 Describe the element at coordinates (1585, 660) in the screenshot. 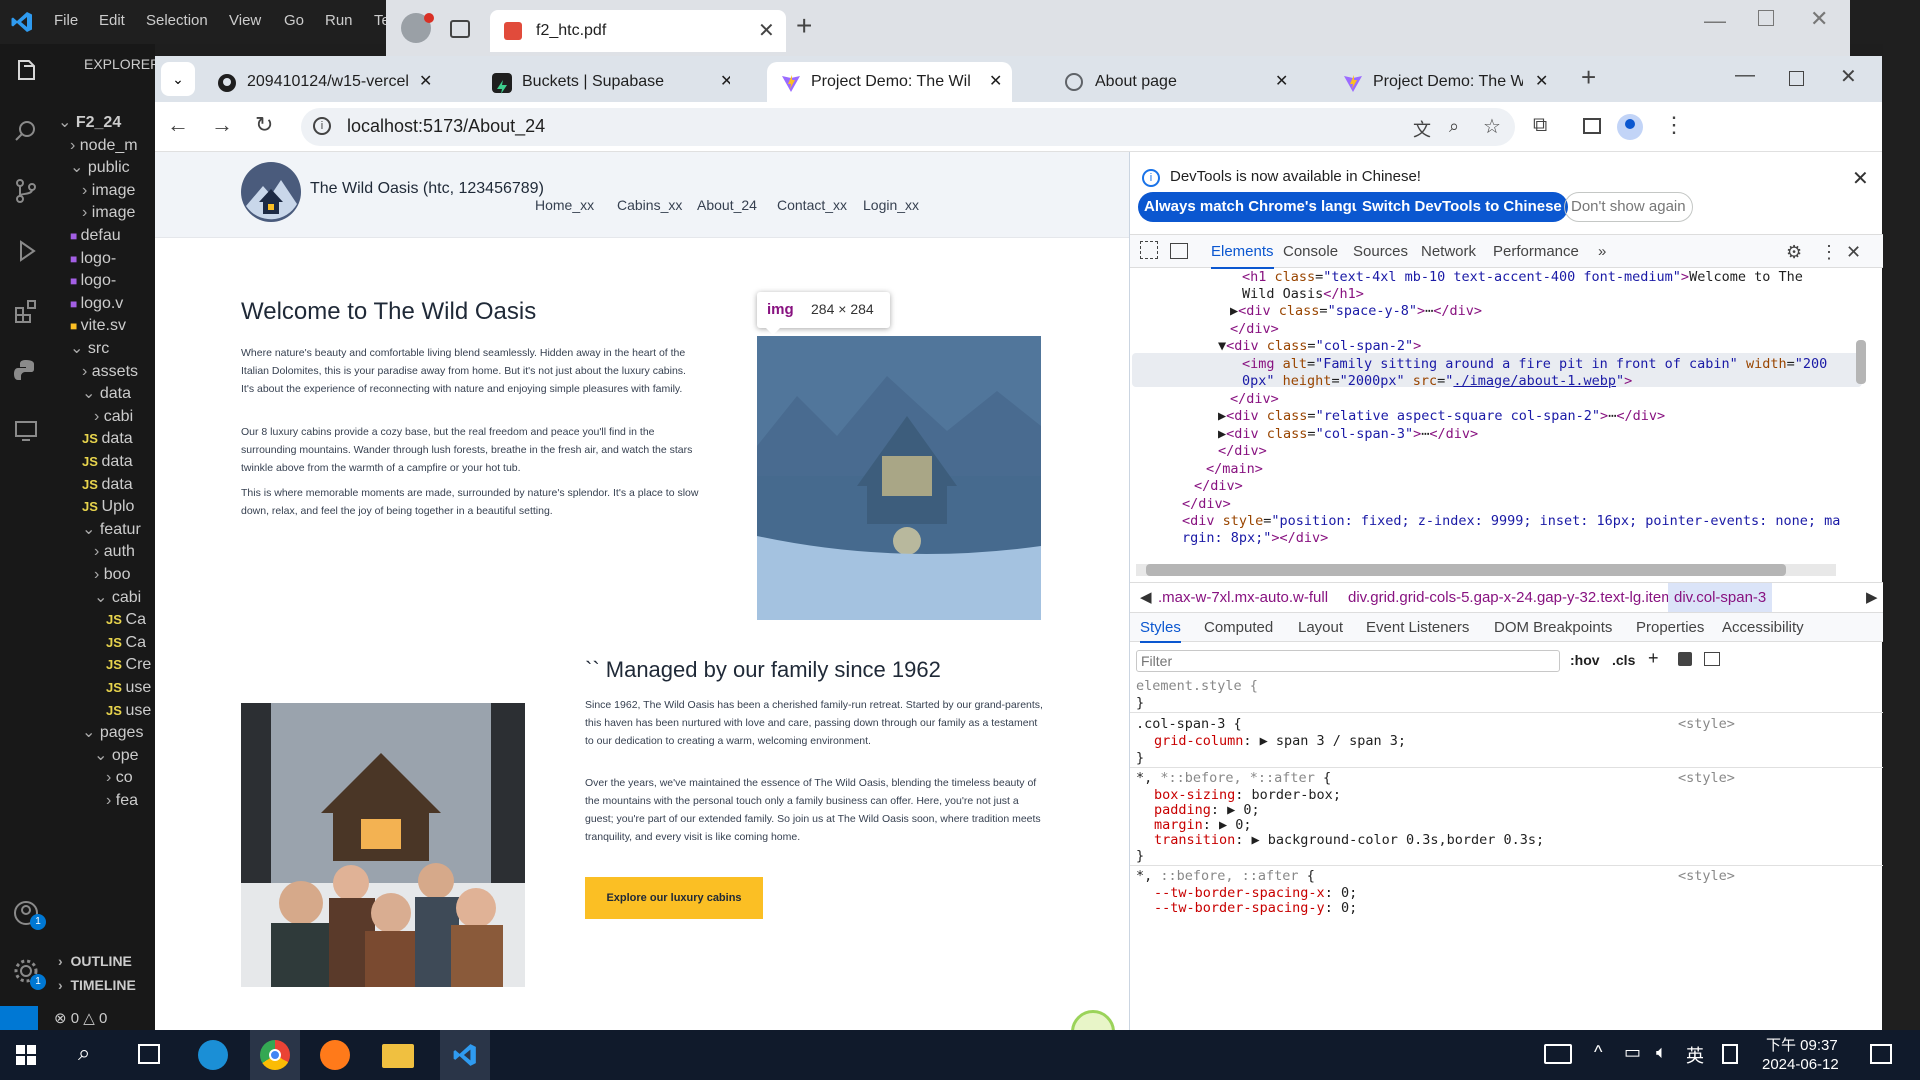

I see `hov-toggle: :hov` at that location.